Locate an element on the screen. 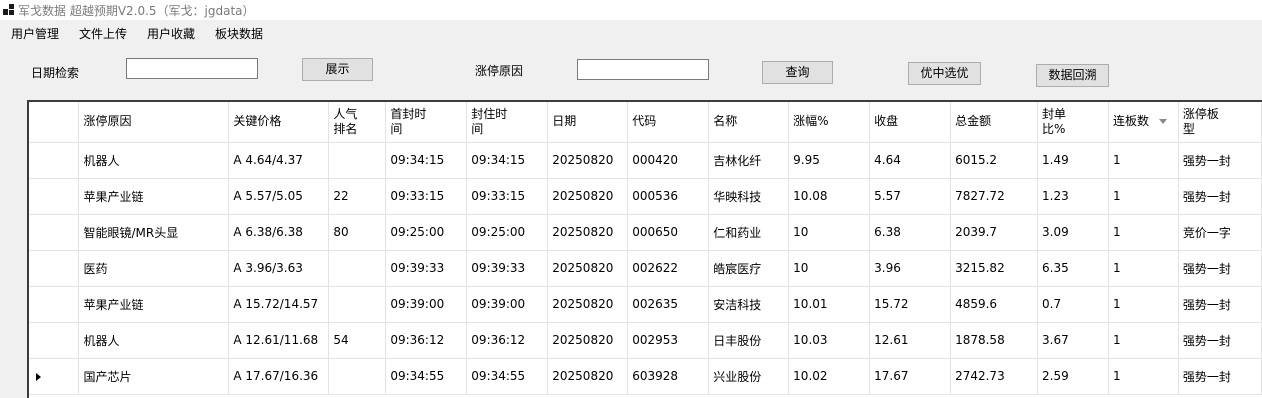 This screenshot has height=398, width=1262. column-header: 涨停板型 is located at coordinates (1220, 122).